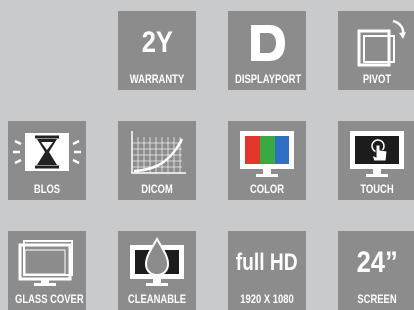 The width and height of the screenshot is (414, 310). I want to click on curve-grid-icon, so click(158, 152).